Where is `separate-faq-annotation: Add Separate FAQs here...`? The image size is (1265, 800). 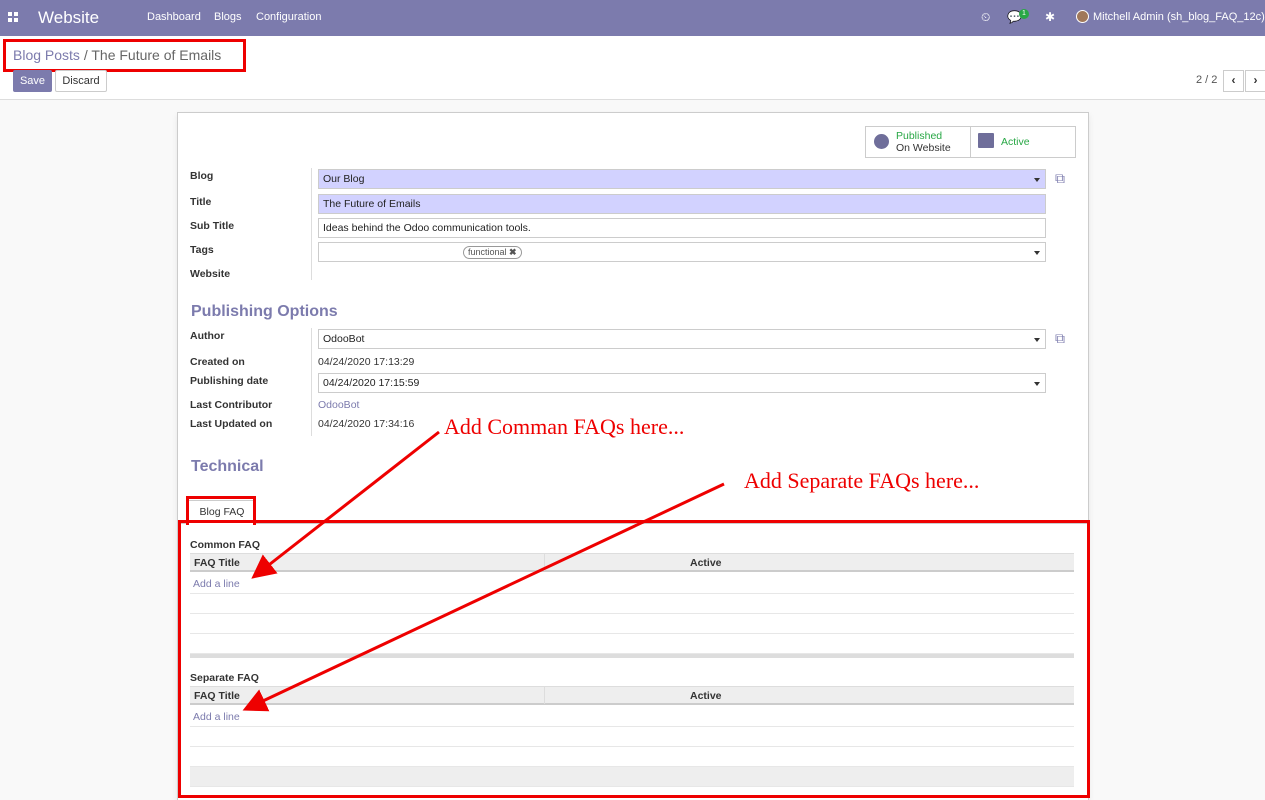
separate-faq-annotation: Add Separate FAQs here... is located at coordinates (862, 480).